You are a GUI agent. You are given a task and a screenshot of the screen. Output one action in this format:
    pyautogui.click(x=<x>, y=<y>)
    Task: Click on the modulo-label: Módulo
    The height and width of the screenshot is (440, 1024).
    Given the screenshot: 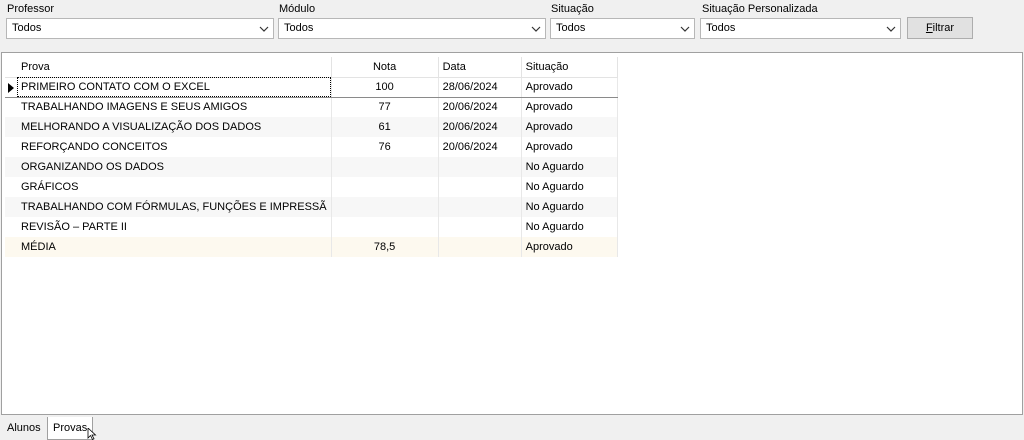 What is the action you would take?
    pyautogui.click(x=297, y=9)
    